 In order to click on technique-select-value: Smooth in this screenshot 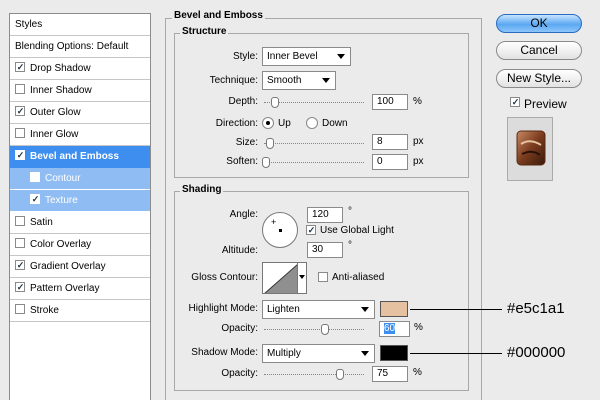, I will do `click(284, 80)`.